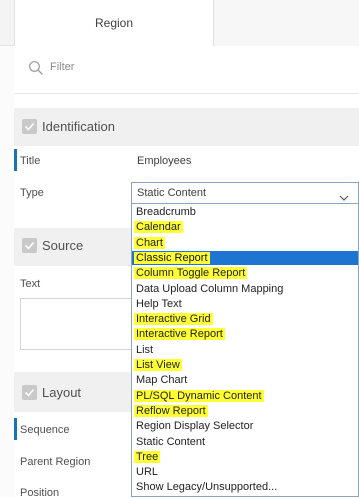  What do you see at coordinates (45, 430) in the screenshot?
I see `sequence-label: Sequence` at bounding box center [45, 430].